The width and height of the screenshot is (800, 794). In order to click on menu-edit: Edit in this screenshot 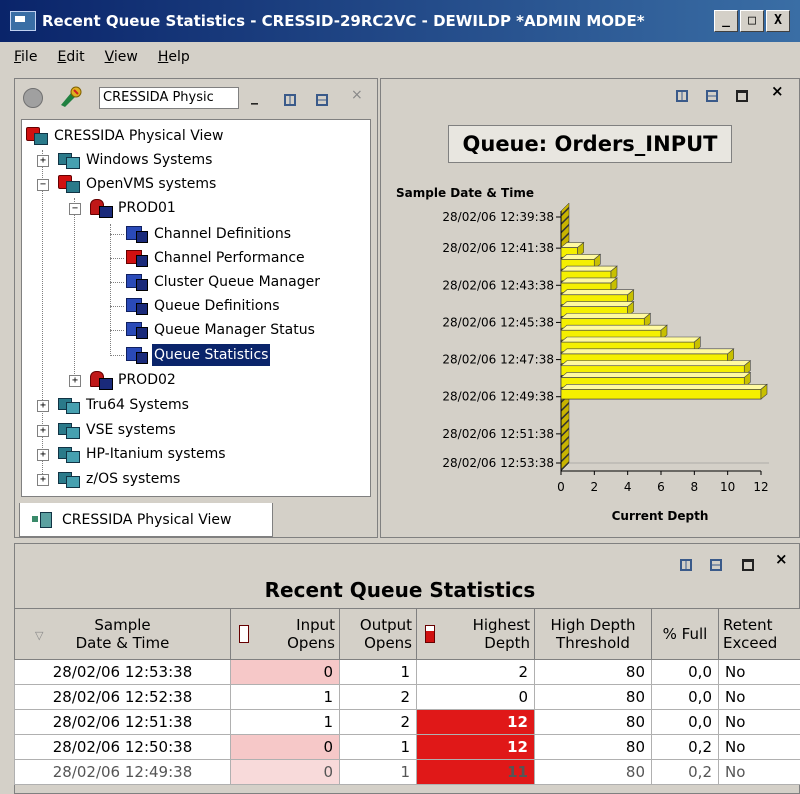, I will do `click(70, 57)`.